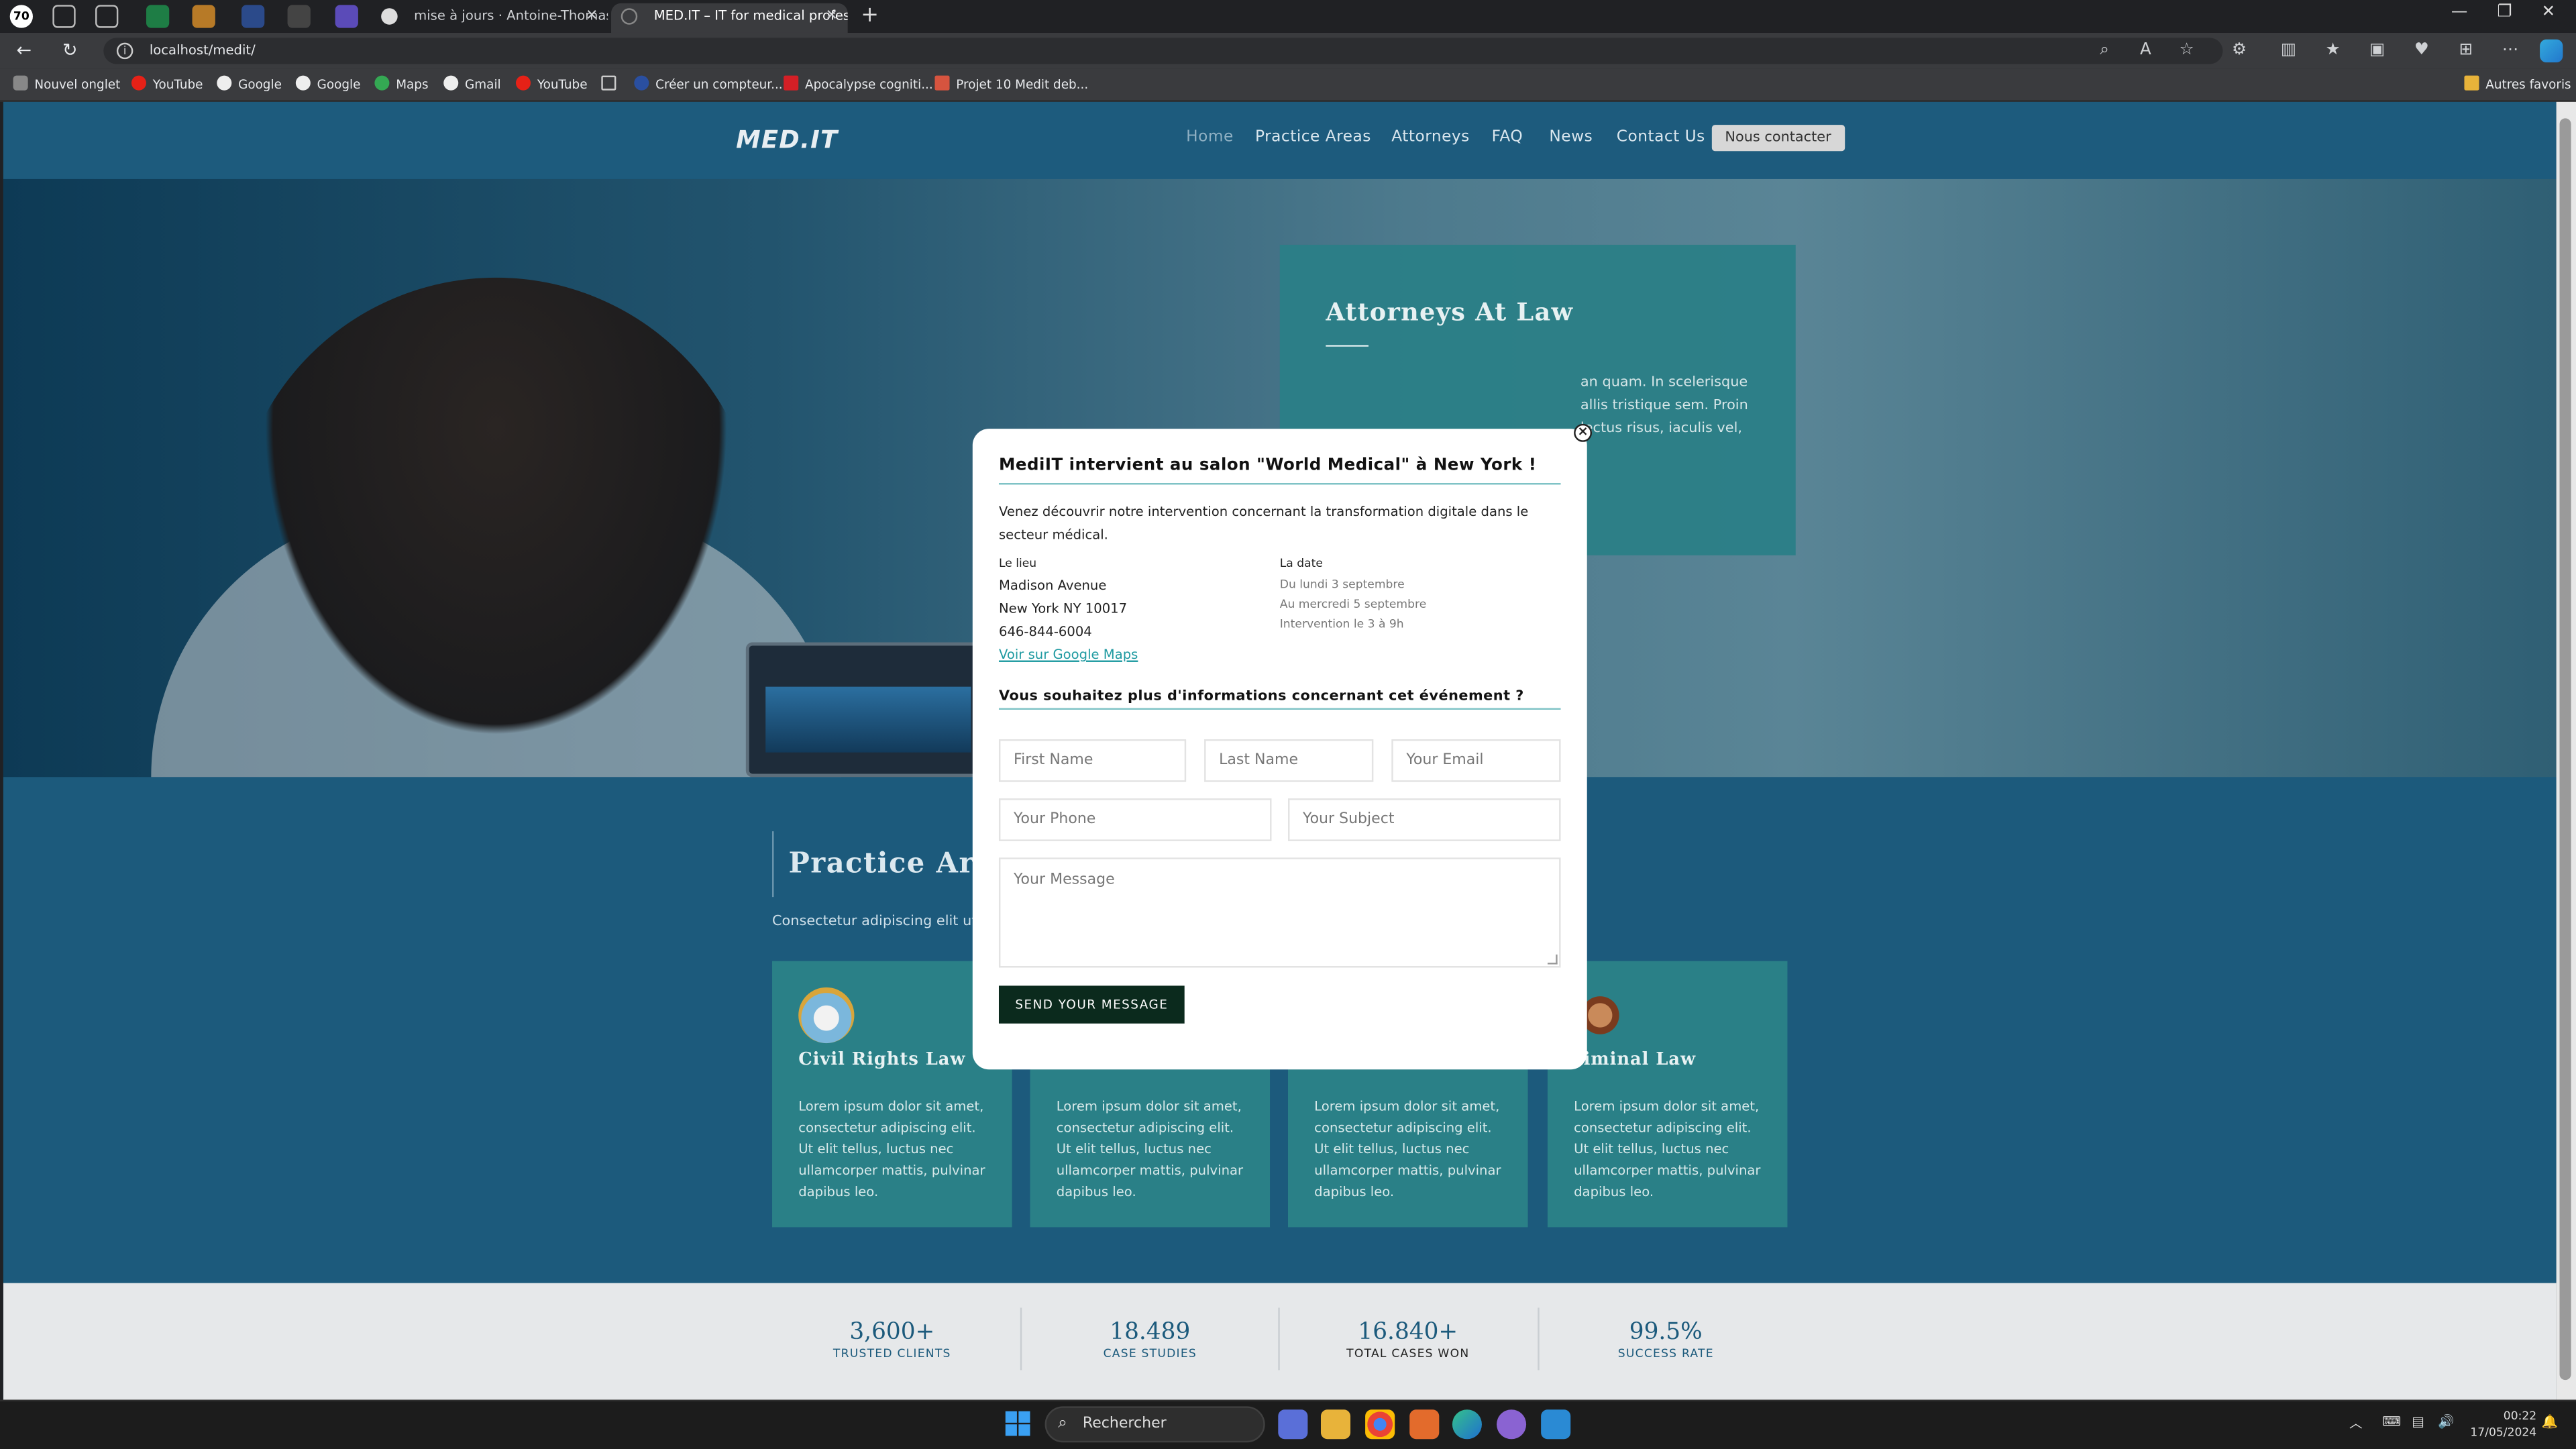 This screenshot has width=2576, height=1449. I want to click on tab-actions-icon, so click(107, 16).